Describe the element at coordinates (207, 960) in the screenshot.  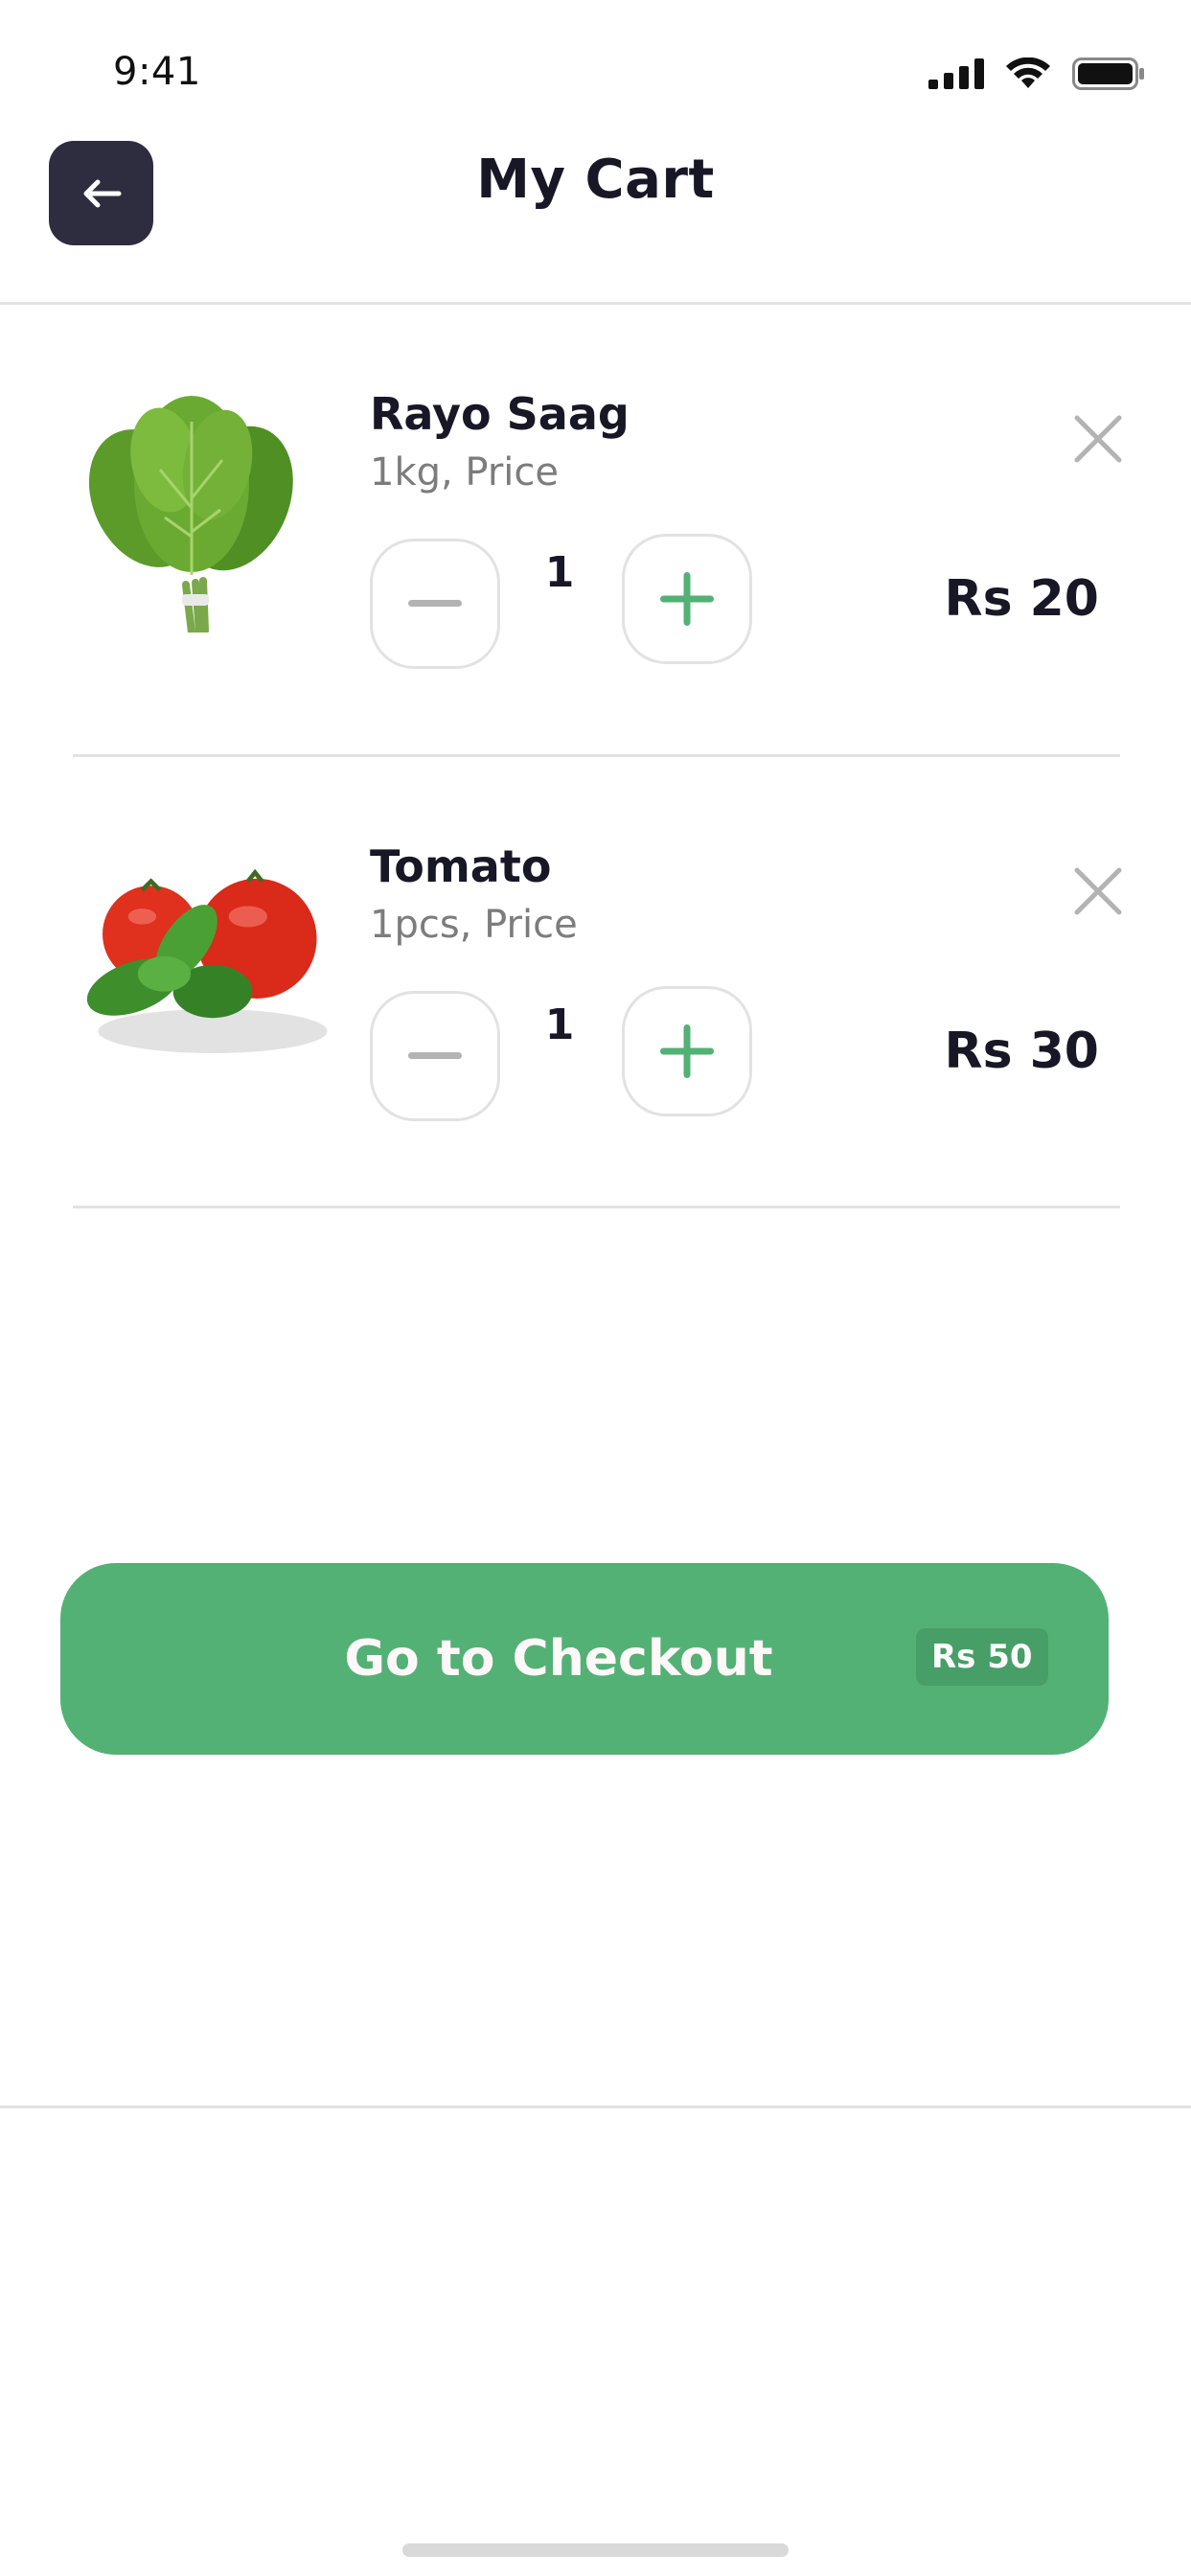
I see `product-image-tomato` at that location.